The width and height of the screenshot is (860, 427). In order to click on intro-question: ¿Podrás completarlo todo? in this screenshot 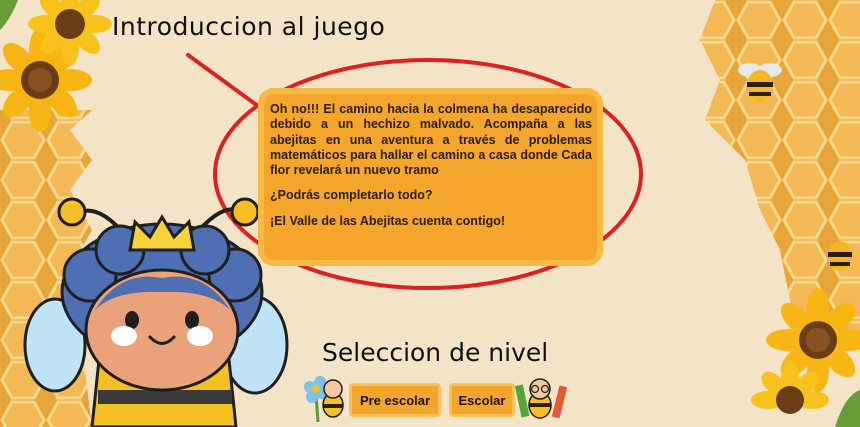, I will do `click(351, 195)`.